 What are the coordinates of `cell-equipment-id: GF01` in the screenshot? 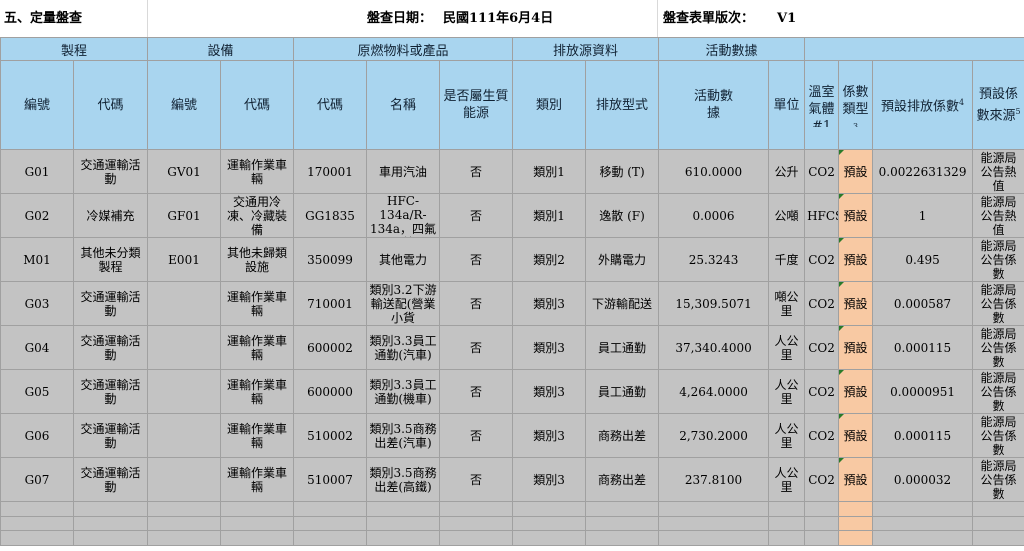 It's located at (184, 215).